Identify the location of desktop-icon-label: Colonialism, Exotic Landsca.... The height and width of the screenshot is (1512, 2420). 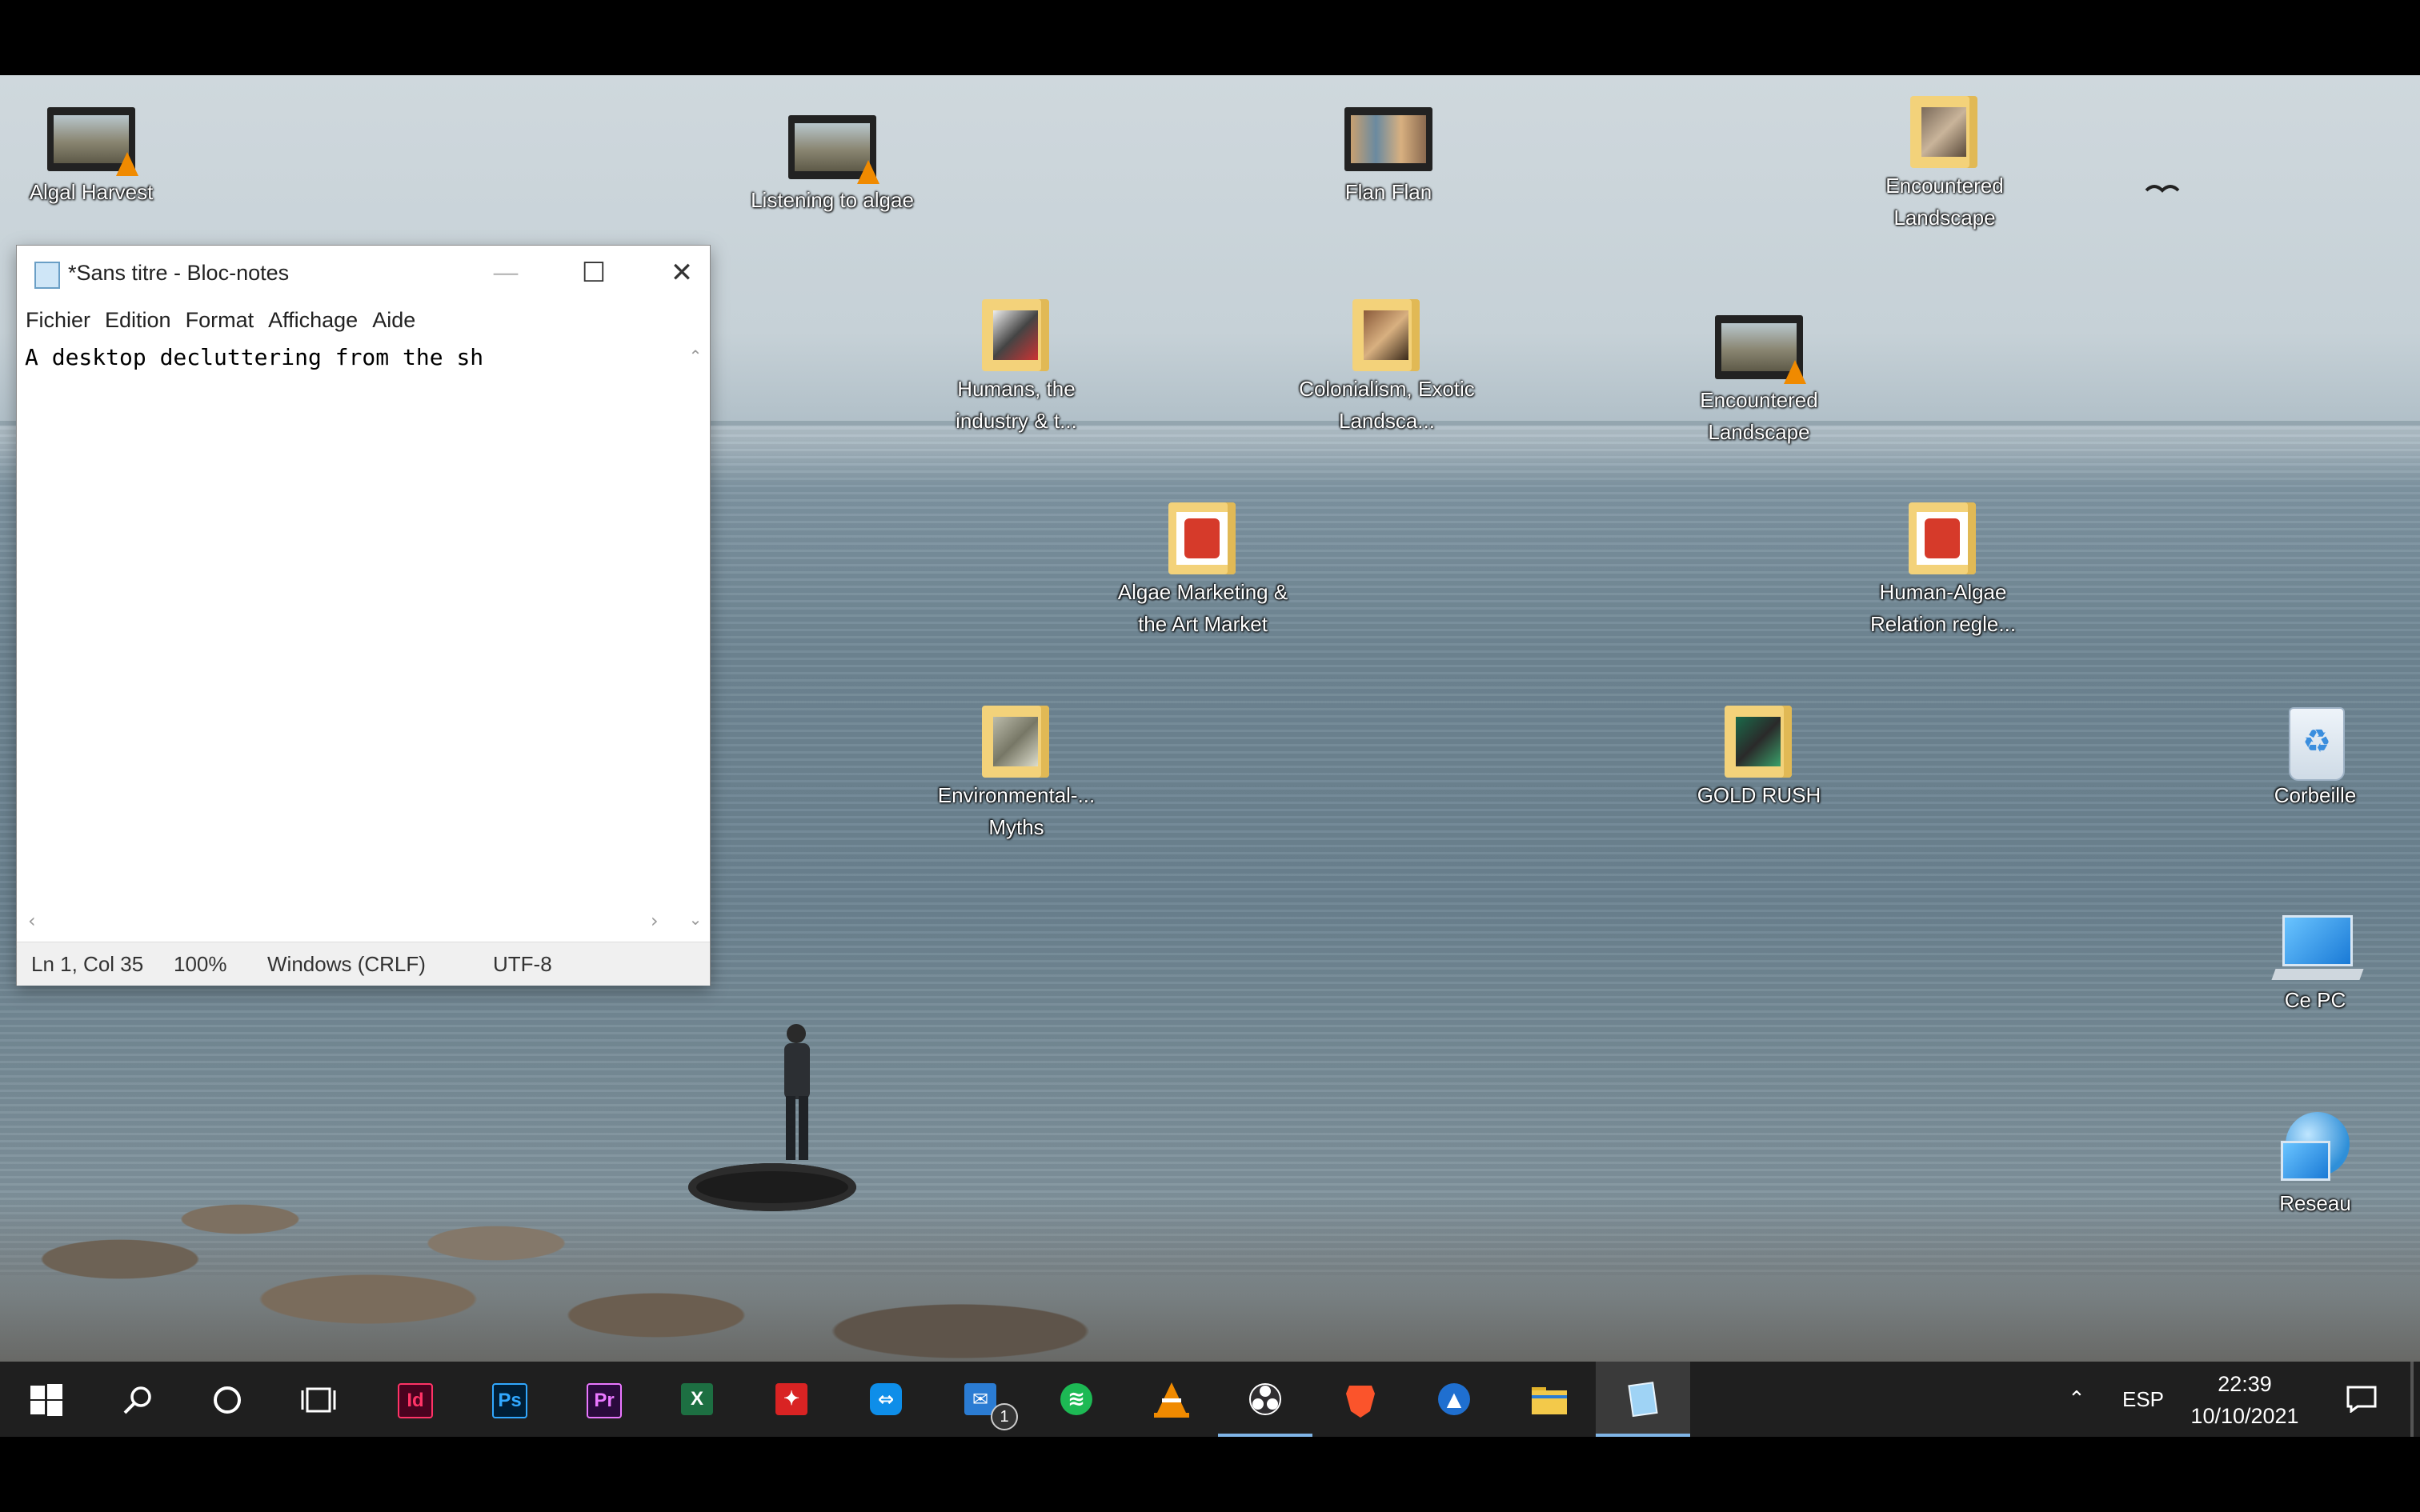
(1387, 405).